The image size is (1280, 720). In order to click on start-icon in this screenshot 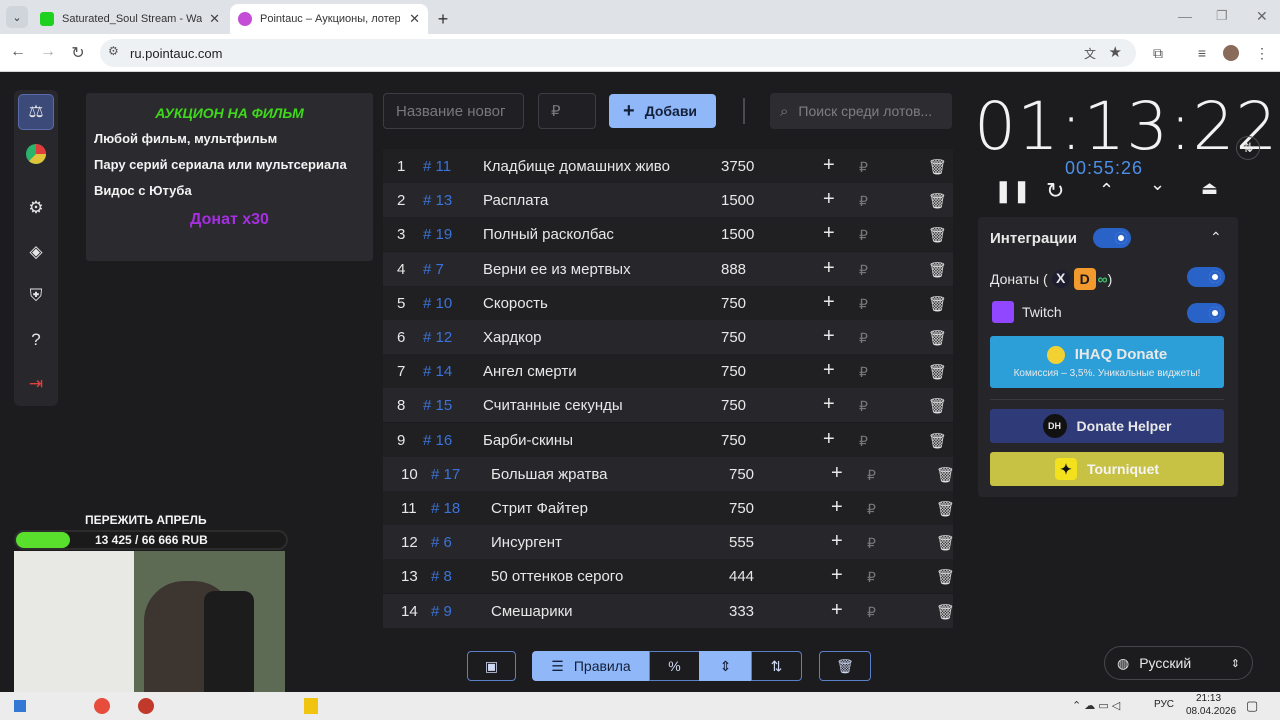, I will do `click(20, 706)`.